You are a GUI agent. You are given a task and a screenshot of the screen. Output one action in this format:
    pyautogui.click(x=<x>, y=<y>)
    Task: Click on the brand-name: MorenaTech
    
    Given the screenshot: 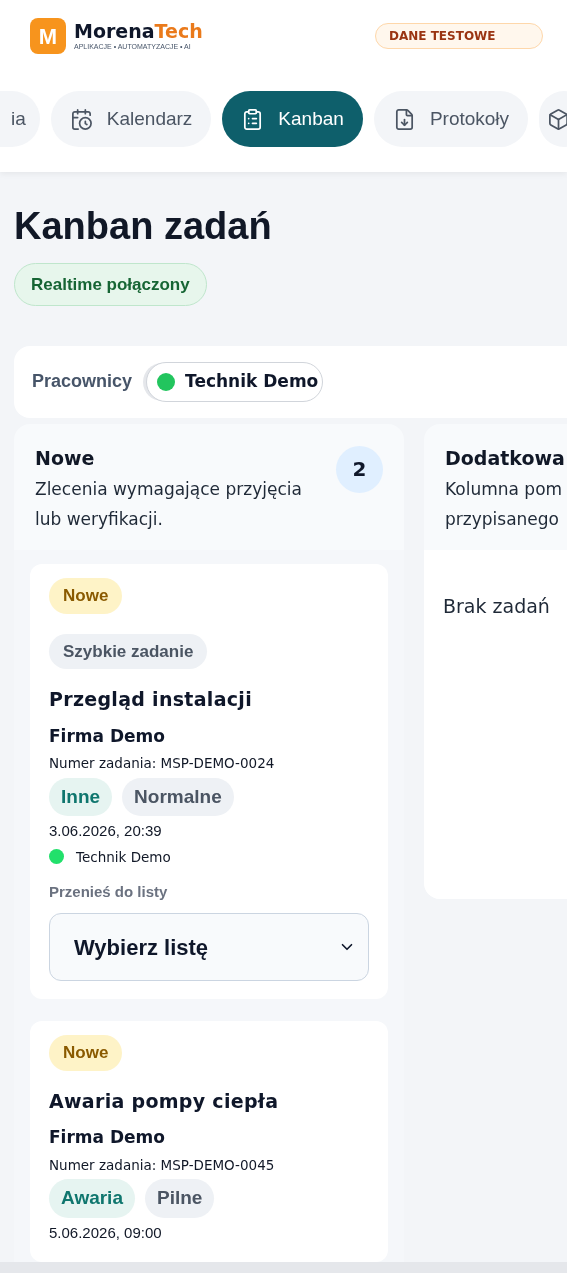 What is the action you would take?
    pyautogui.click(x=138, y=30)
    